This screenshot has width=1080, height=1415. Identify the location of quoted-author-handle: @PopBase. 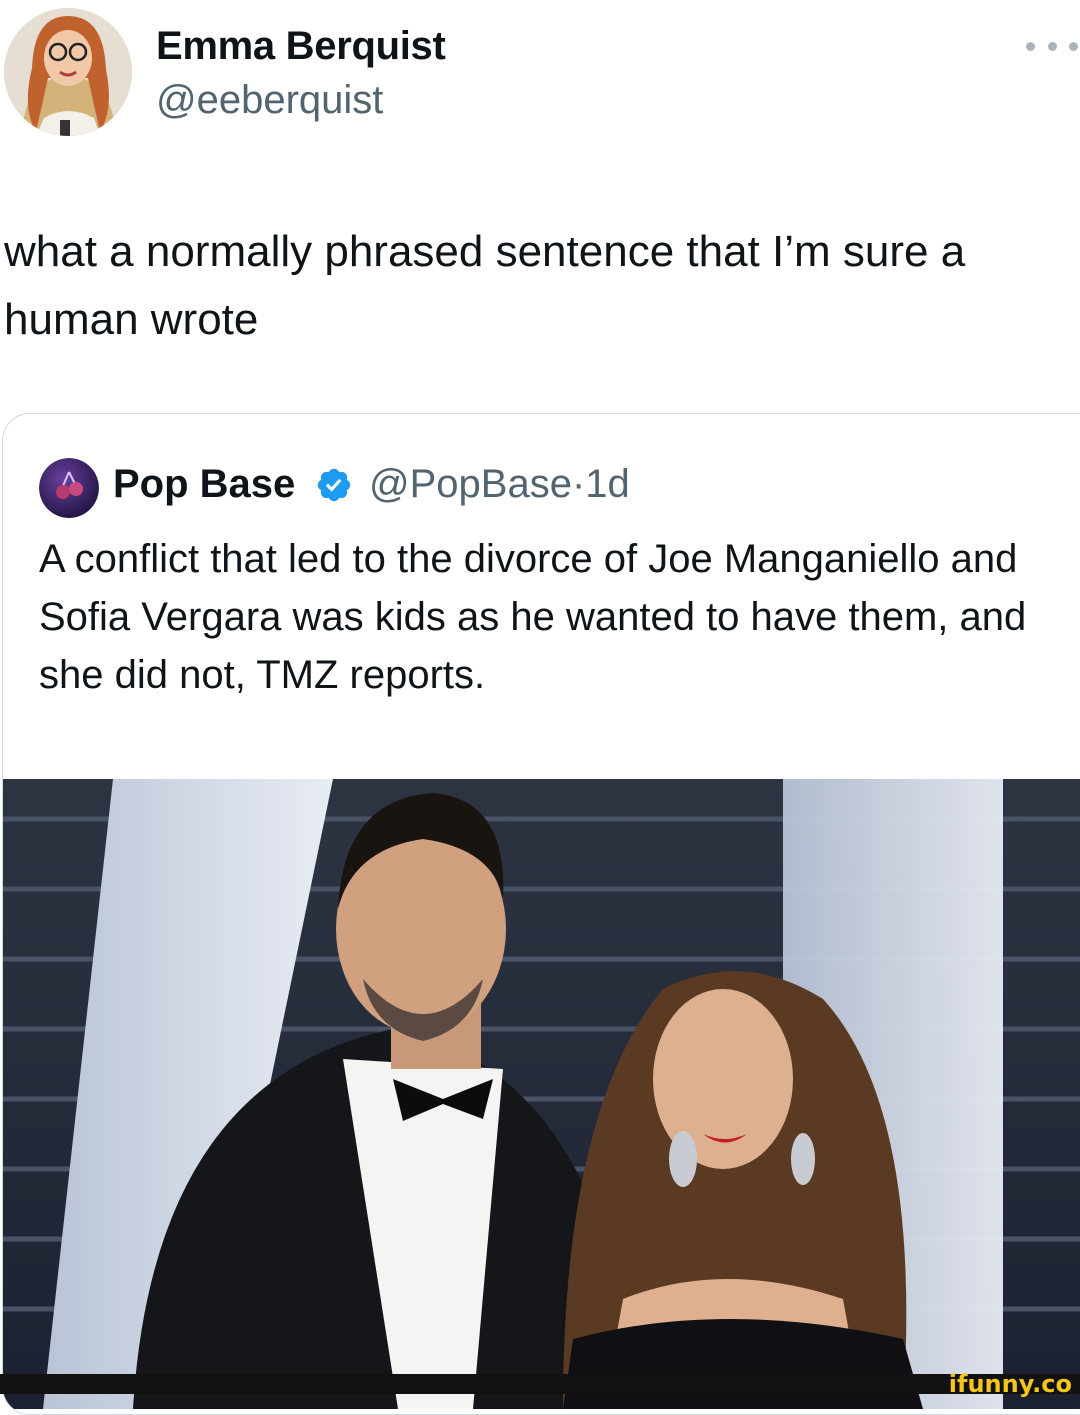
(470, 484).